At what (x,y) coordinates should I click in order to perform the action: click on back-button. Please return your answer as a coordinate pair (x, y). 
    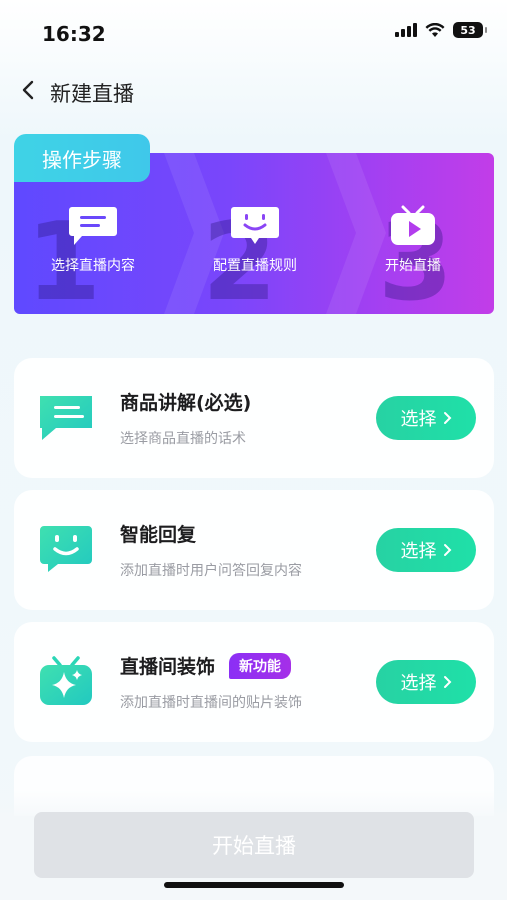
    Looking at the image, I should click on (28, 90).